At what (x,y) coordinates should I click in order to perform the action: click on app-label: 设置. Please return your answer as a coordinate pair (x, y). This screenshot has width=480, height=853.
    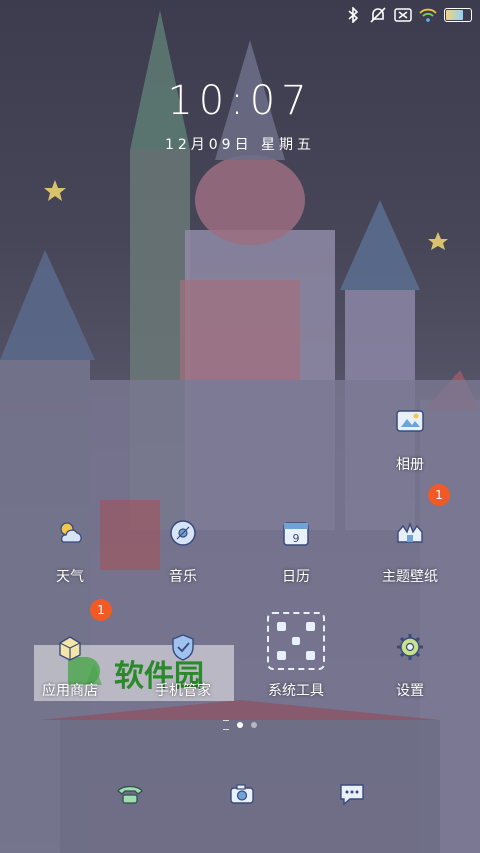
    Looking at the image, I should click on (410, 691).